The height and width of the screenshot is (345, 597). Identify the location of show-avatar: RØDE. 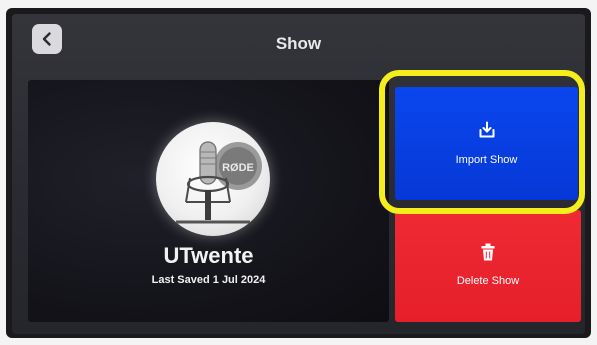
(213, 179).